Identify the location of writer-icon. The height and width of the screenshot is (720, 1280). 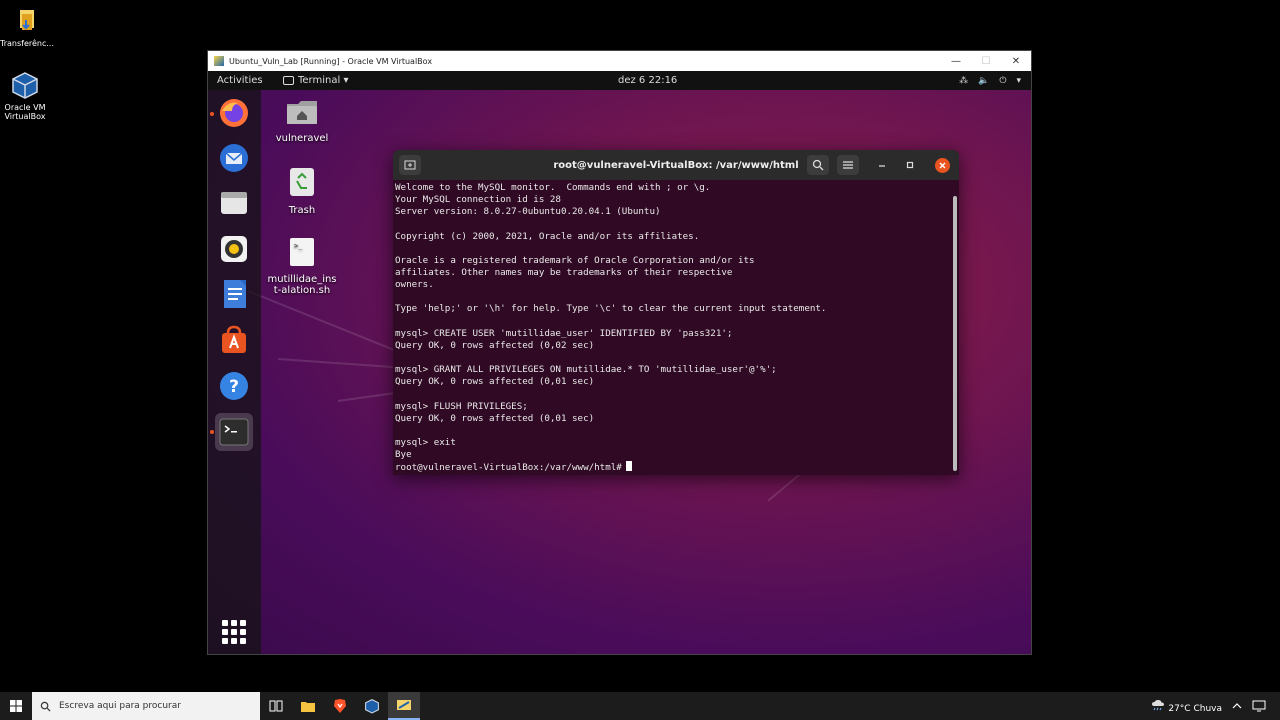
(235, 294).